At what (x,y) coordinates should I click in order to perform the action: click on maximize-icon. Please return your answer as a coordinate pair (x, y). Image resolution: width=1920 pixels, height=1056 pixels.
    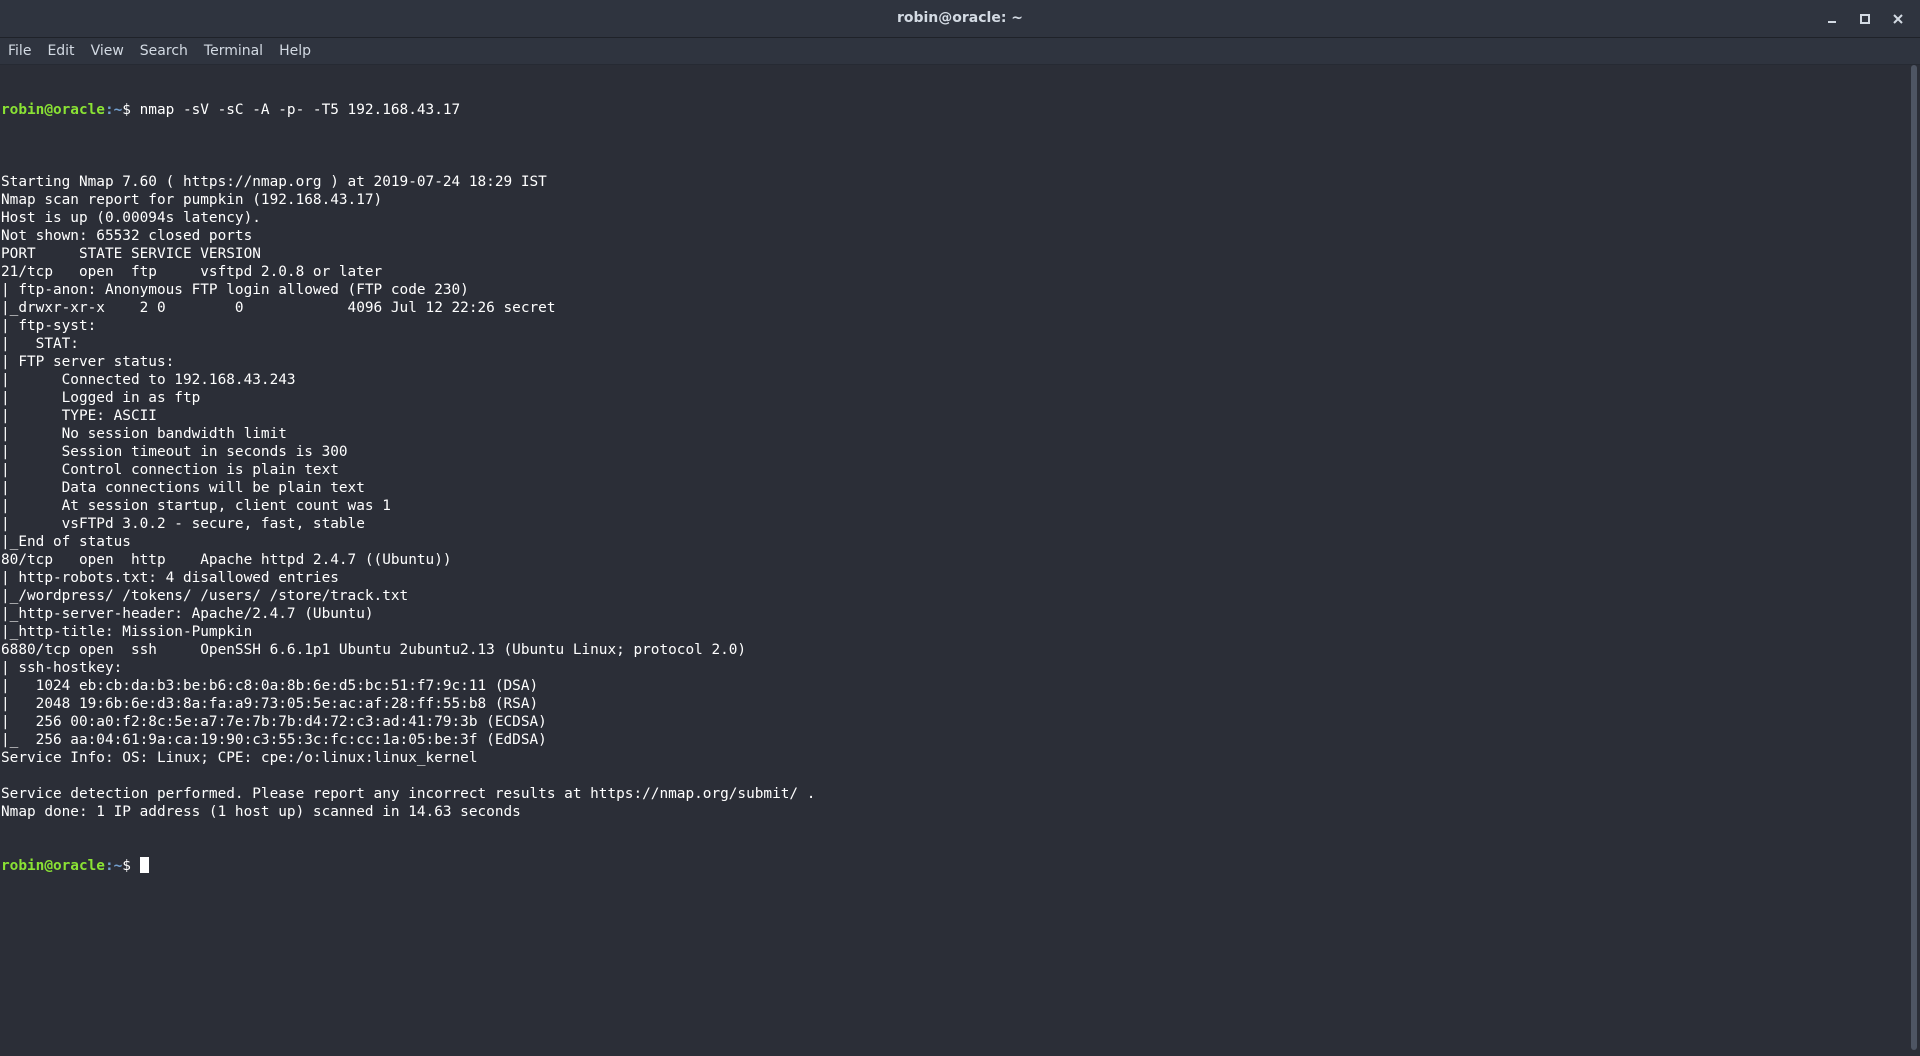
    Looking at the image, I should click on (1864, 18).